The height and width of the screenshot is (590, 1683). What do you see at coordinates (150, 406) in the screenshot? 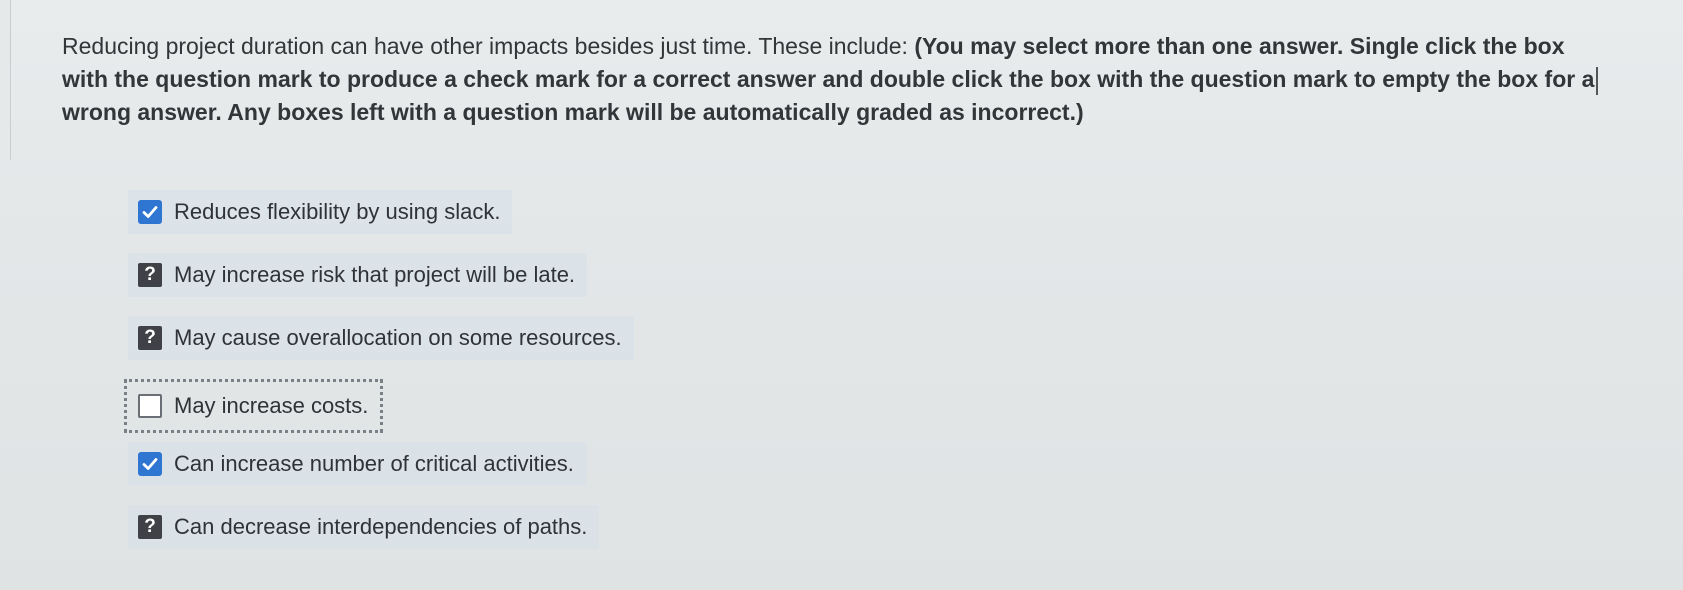
I see `empty-checkbox-icon` at bounding box center [150, 406].